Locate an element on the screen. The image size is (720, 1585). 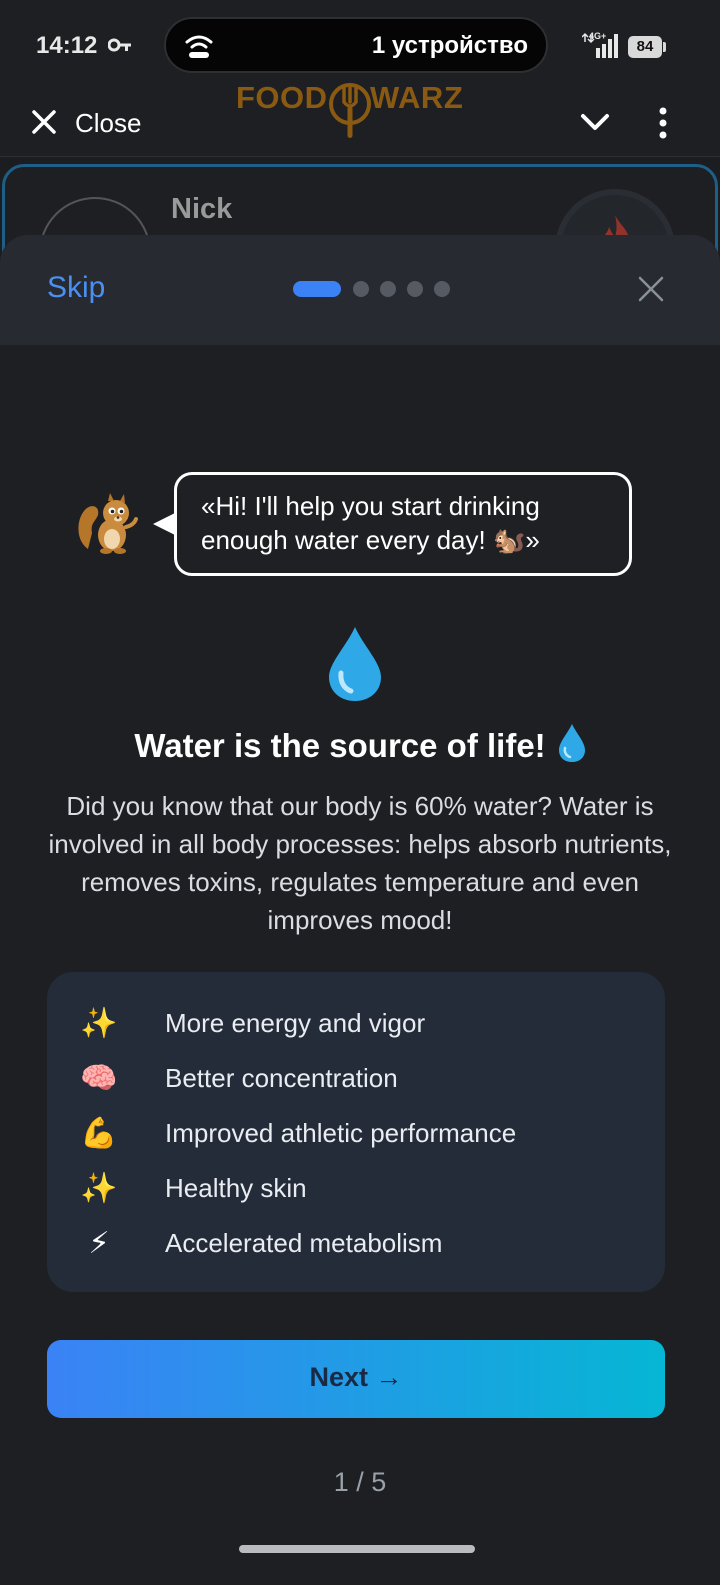
flexed-biceps-icon: 💪 is located at coordinates (99, 1133).